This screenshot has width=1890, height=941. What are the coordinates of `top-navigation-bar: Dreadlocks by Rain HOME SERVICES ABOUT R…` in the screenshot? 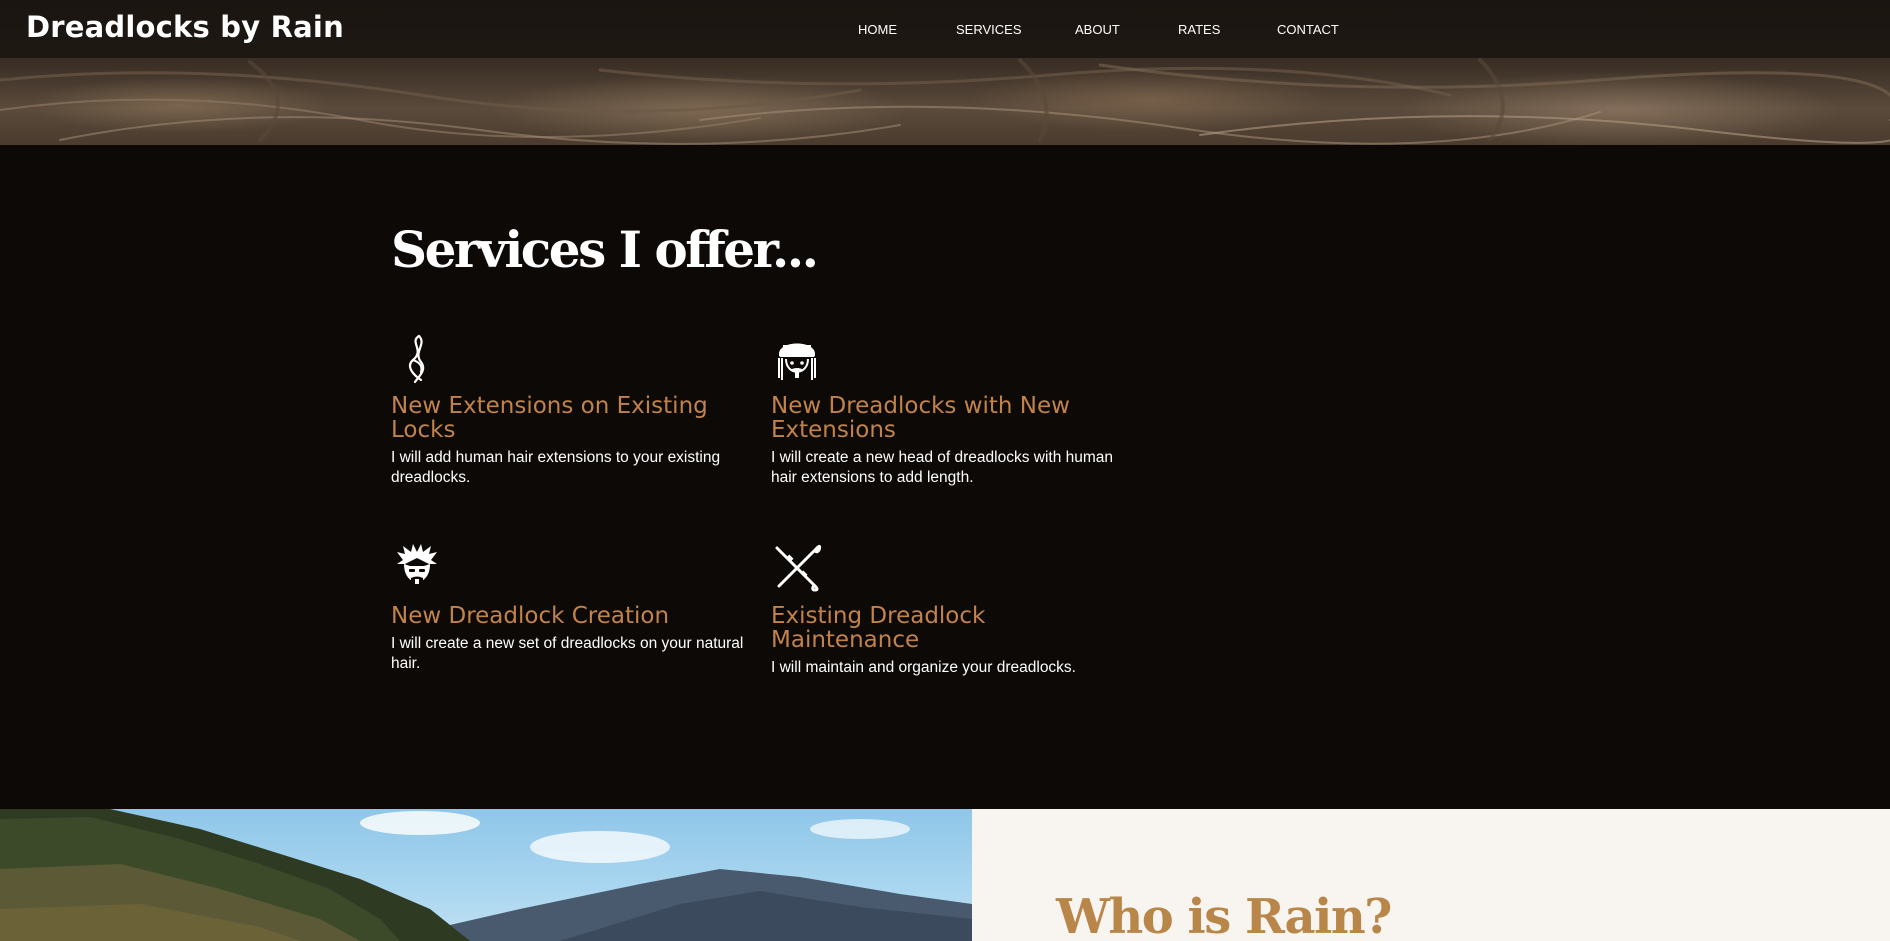 It's located at (945, 29).